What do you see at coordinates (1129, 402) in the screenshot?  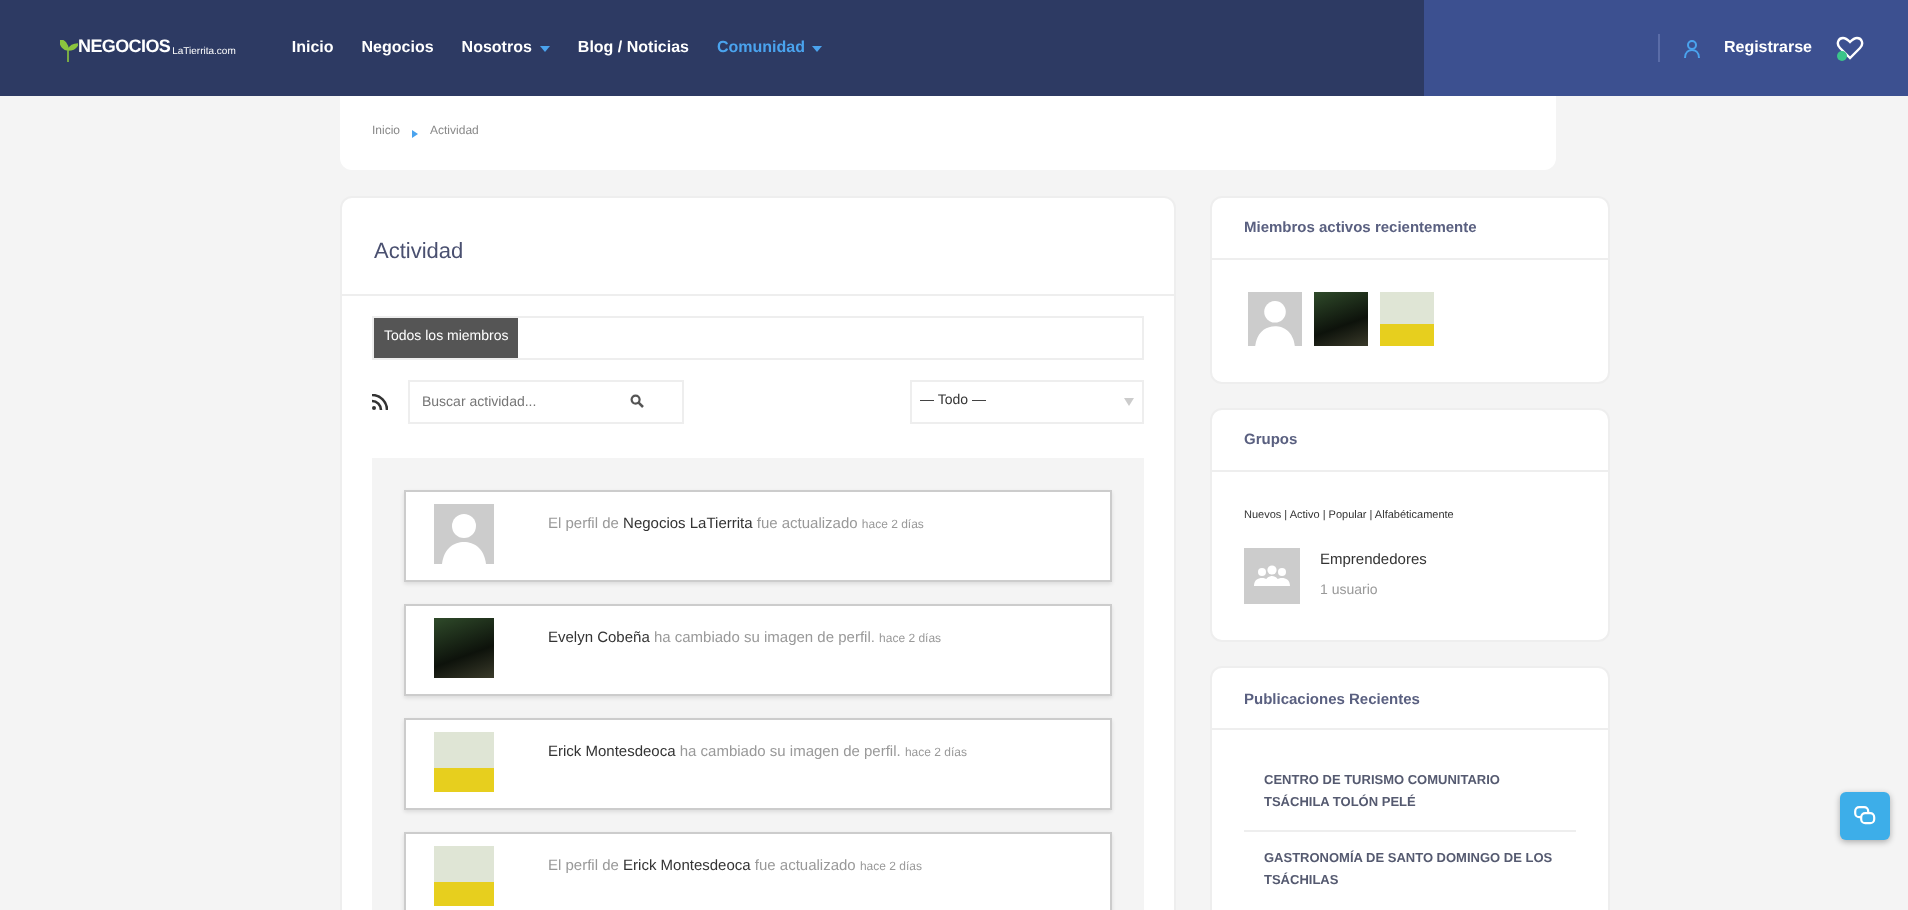 I see `caret-icon` at bounding box center [1129, 402].